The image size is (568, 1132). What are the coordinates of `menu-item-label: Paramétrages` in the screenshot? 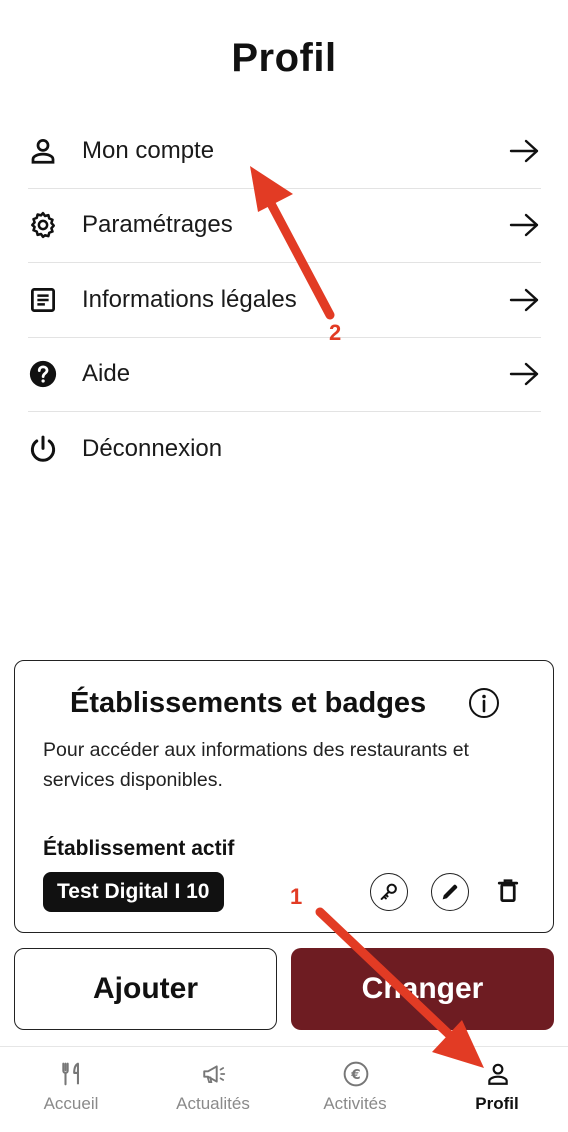 It's located at (157, 225).